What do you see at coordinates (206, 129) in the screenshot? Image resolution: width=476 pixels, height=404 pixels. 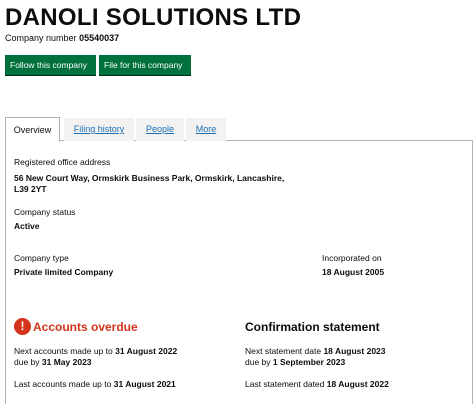 I see `tab-more: More` at bounding box center [206, 129].